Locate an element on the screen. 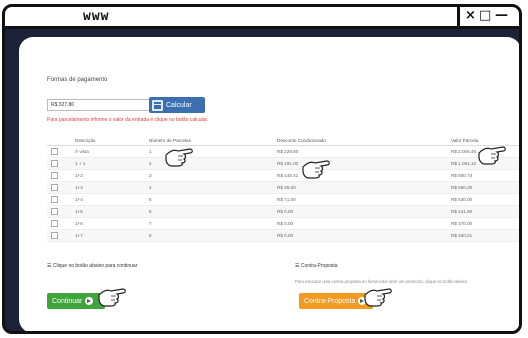 The width and height of the screenshot is (528, 338). row-description: 1+2 is located at coordinates (79, 175).